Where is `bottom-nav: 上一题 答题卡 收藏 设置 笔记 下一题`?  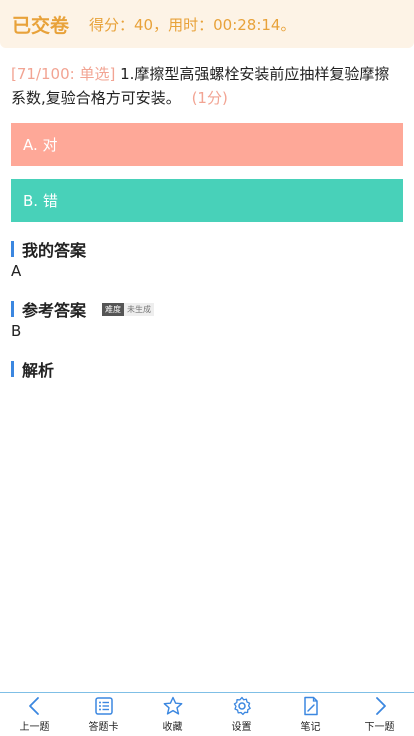 bottom-nav: 上一题 答题卡 收藏 设置 笔记 下一题 is located at coordinates (207, 714).